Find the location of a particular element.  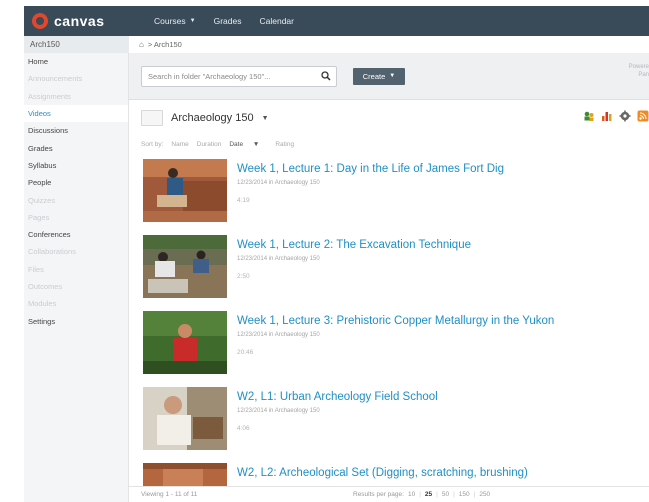

search-icon is located at coordinates (326, 75).